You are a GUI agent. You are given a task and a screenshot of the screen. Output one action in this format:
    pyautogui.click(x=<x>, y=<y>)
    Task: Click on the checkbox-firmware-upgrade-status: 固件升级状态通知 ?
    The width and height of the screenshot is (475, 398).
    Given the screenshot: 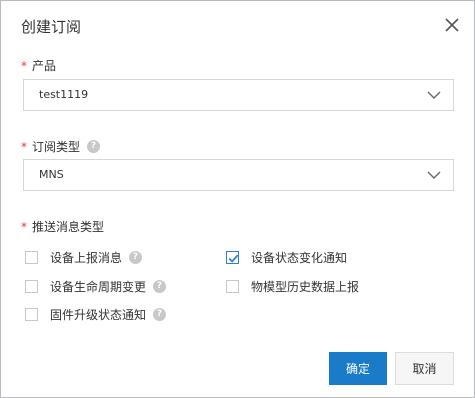 What is the action you would take?
    pyautogui.click(x=96, y=314)
    